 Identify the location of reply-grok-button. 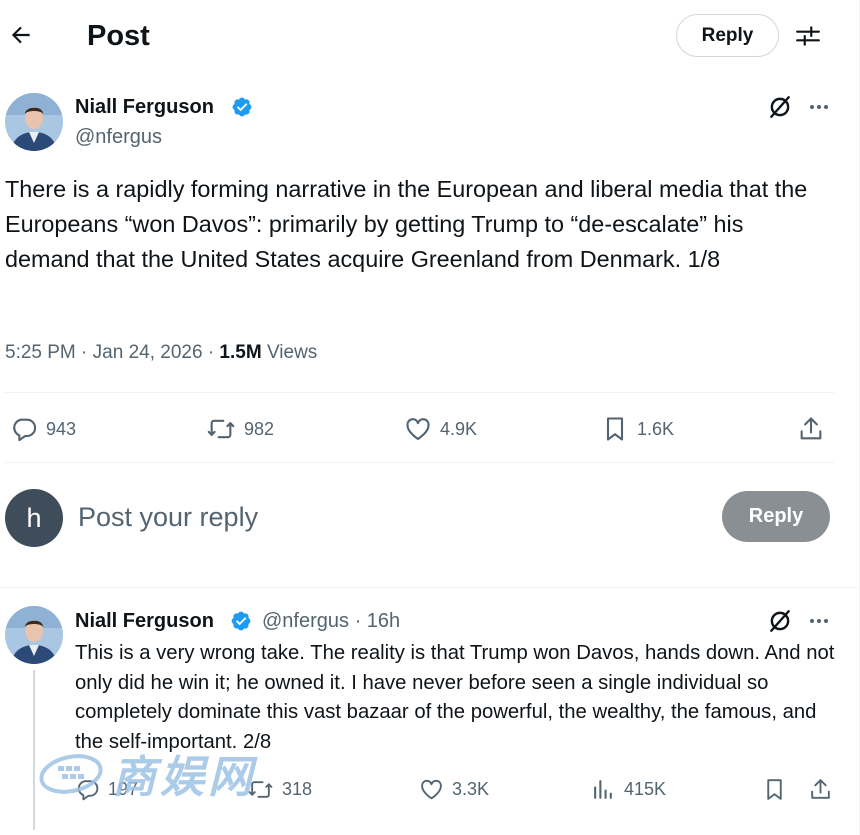
(780, 621).